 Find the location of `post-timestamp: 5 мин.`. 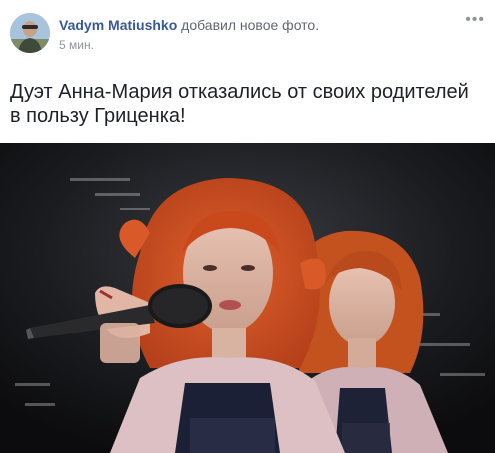

post-timestamp: 5 мин. is located at coordinates (189, 45).